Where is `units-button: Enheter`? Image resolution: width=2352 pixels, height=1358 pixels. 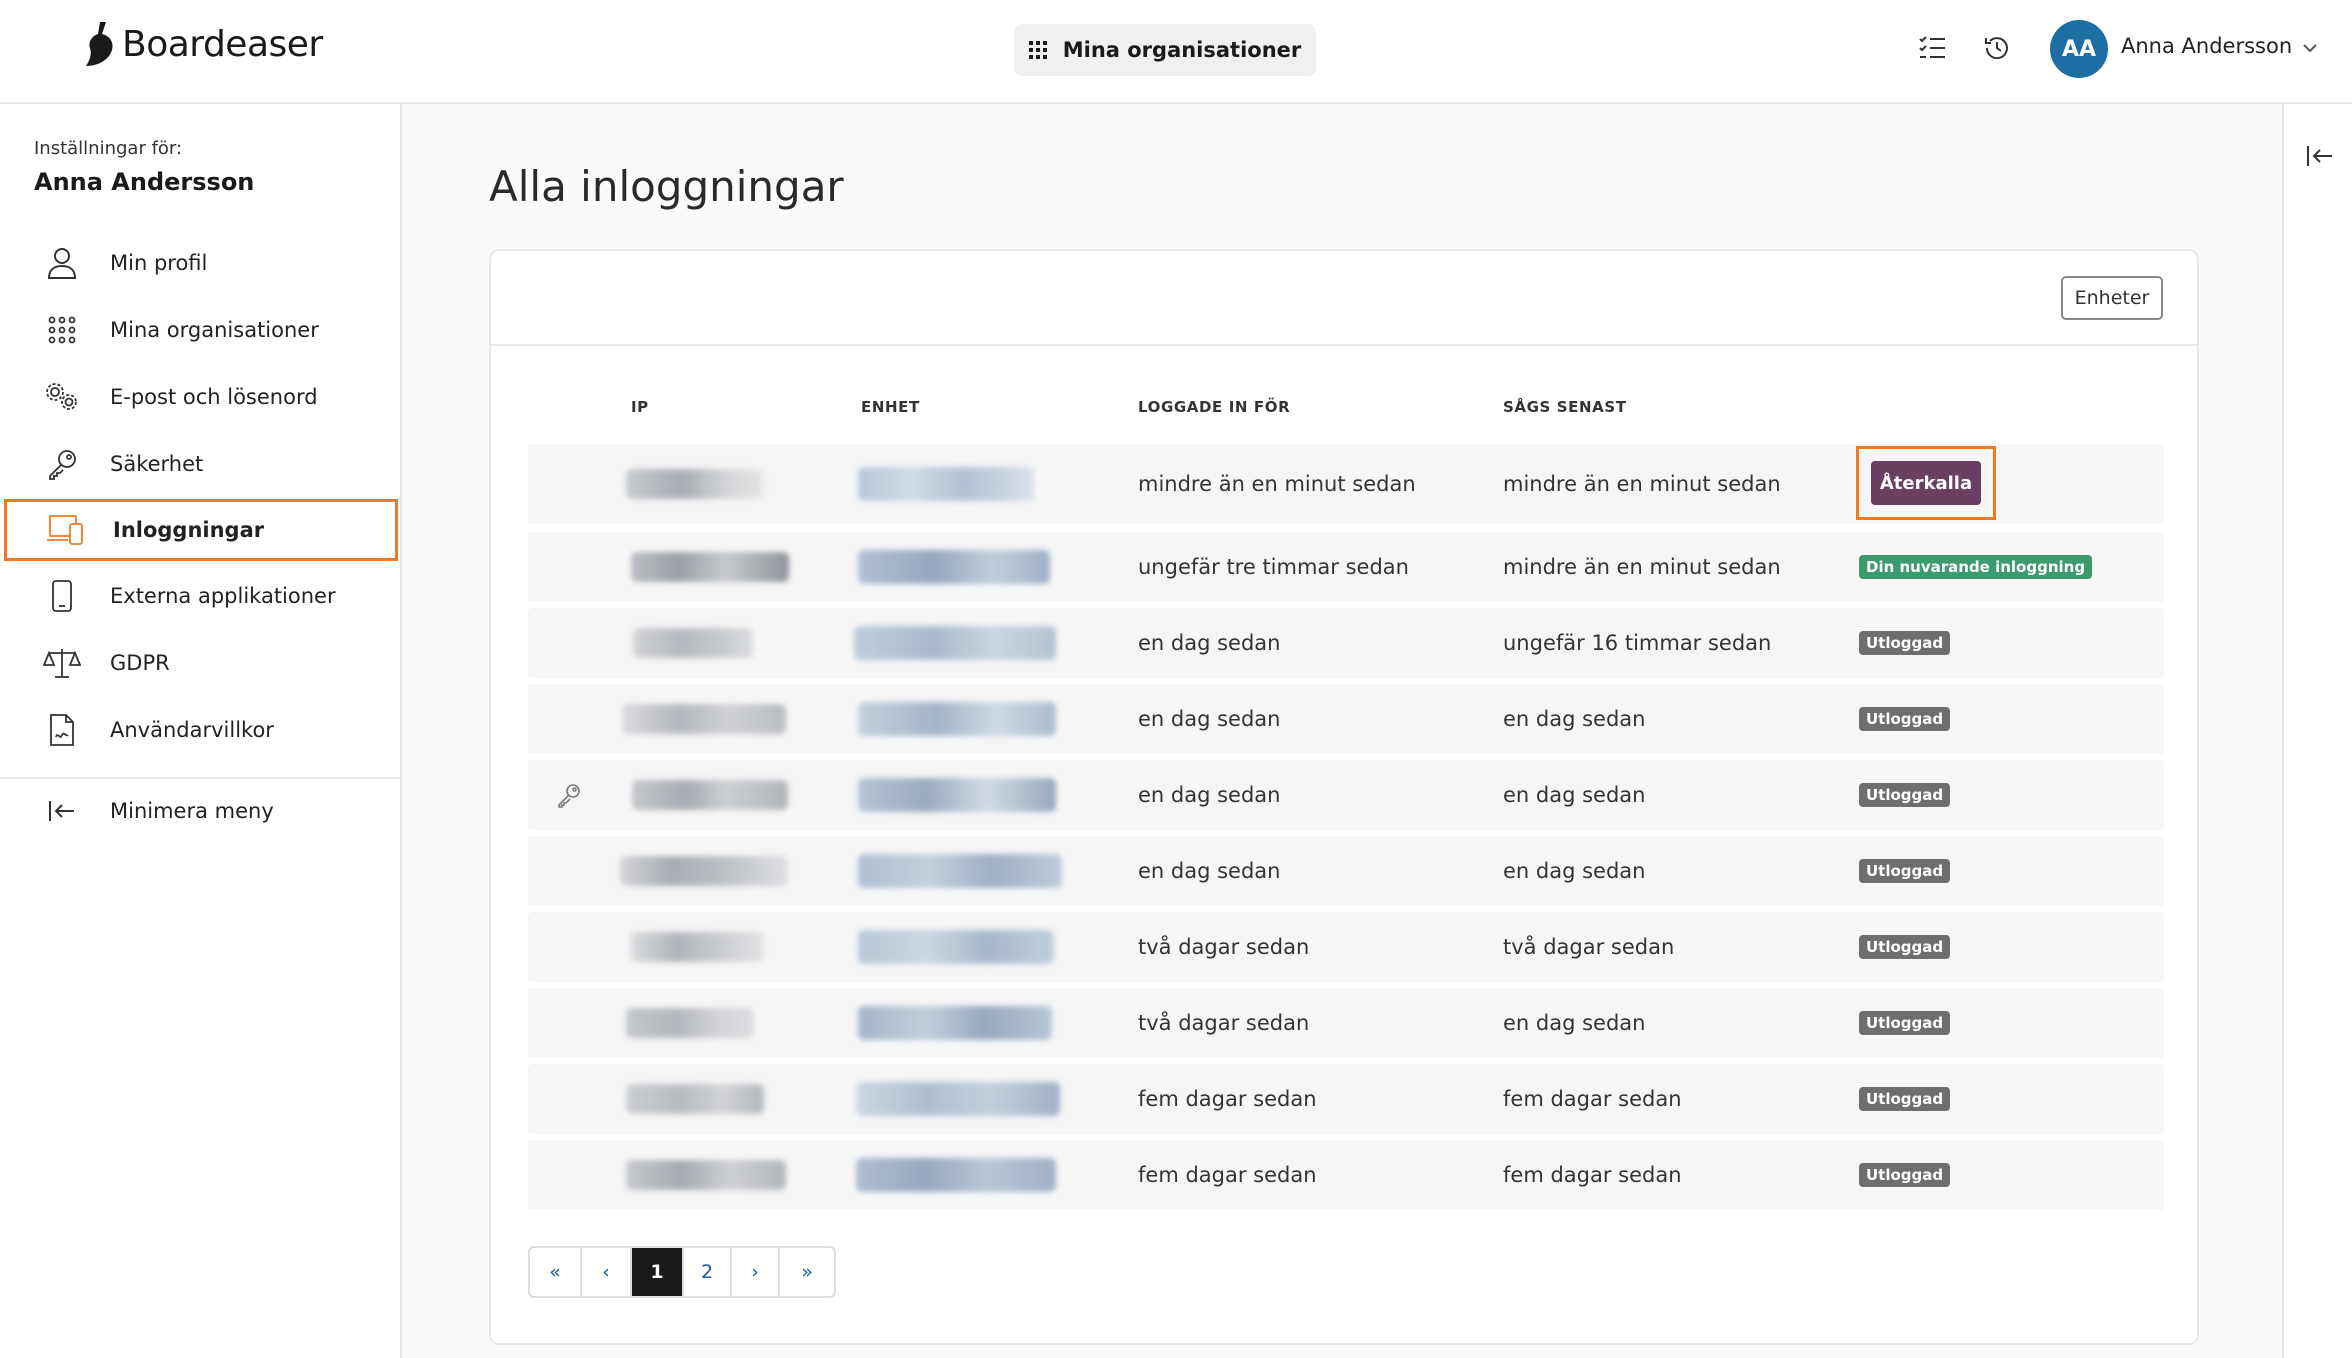
units-button: Enheter is located at coordinates (2112, 298).